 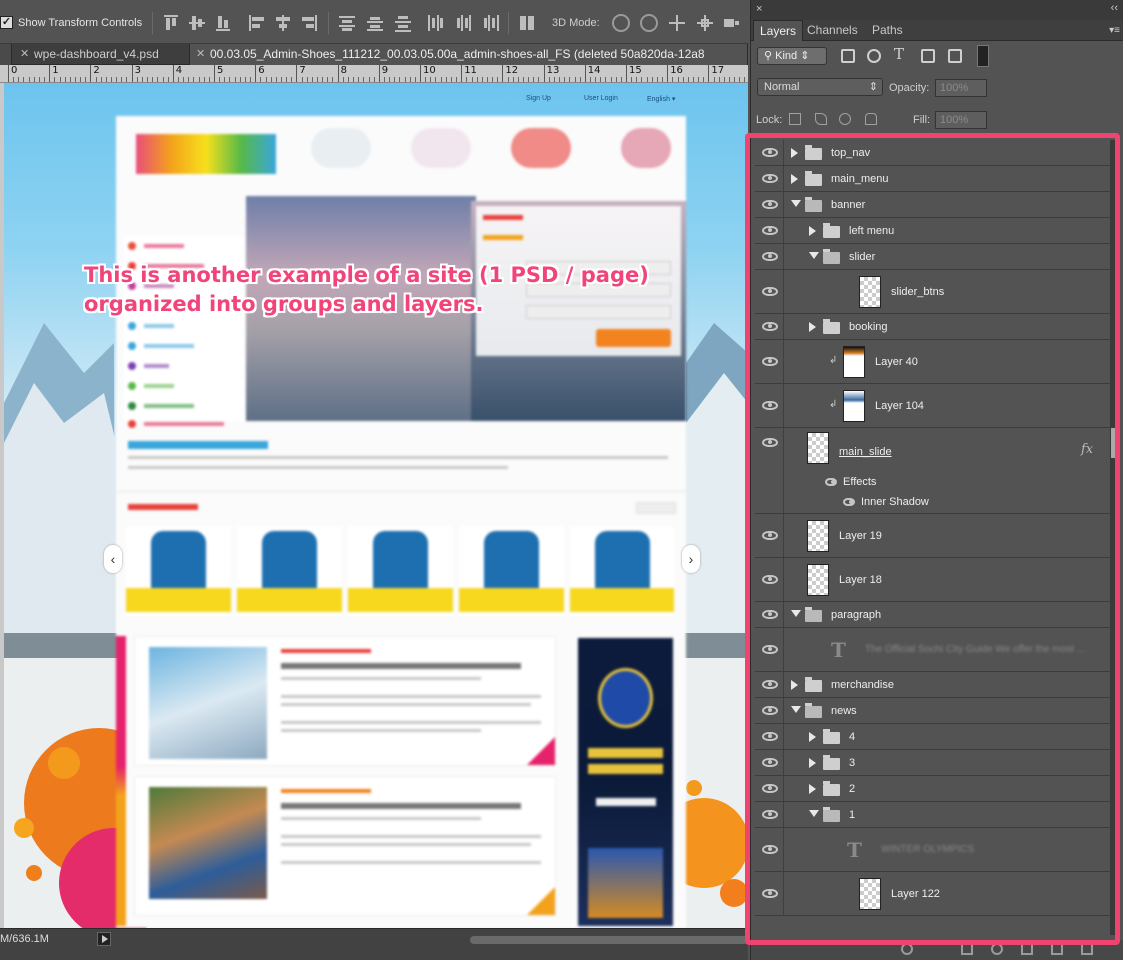 What do you see at coordinates (1115, 537) in the screenshot?
I see `layers-scrollbar` at bounding box center [1115, 537].